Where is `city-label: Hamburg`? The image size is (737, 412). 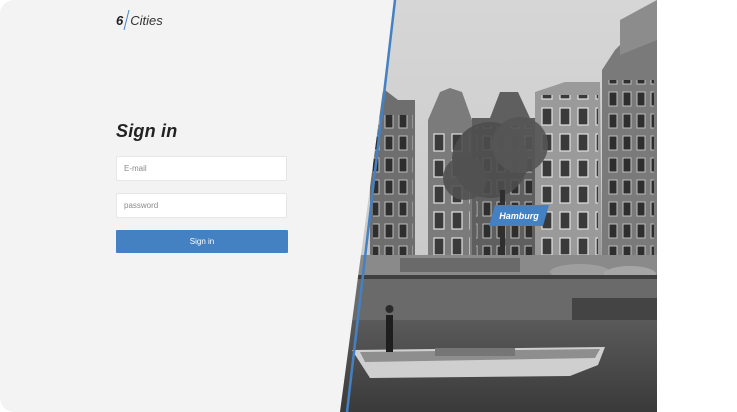 city-label: Hamburg is located at coordinates (519, 215).